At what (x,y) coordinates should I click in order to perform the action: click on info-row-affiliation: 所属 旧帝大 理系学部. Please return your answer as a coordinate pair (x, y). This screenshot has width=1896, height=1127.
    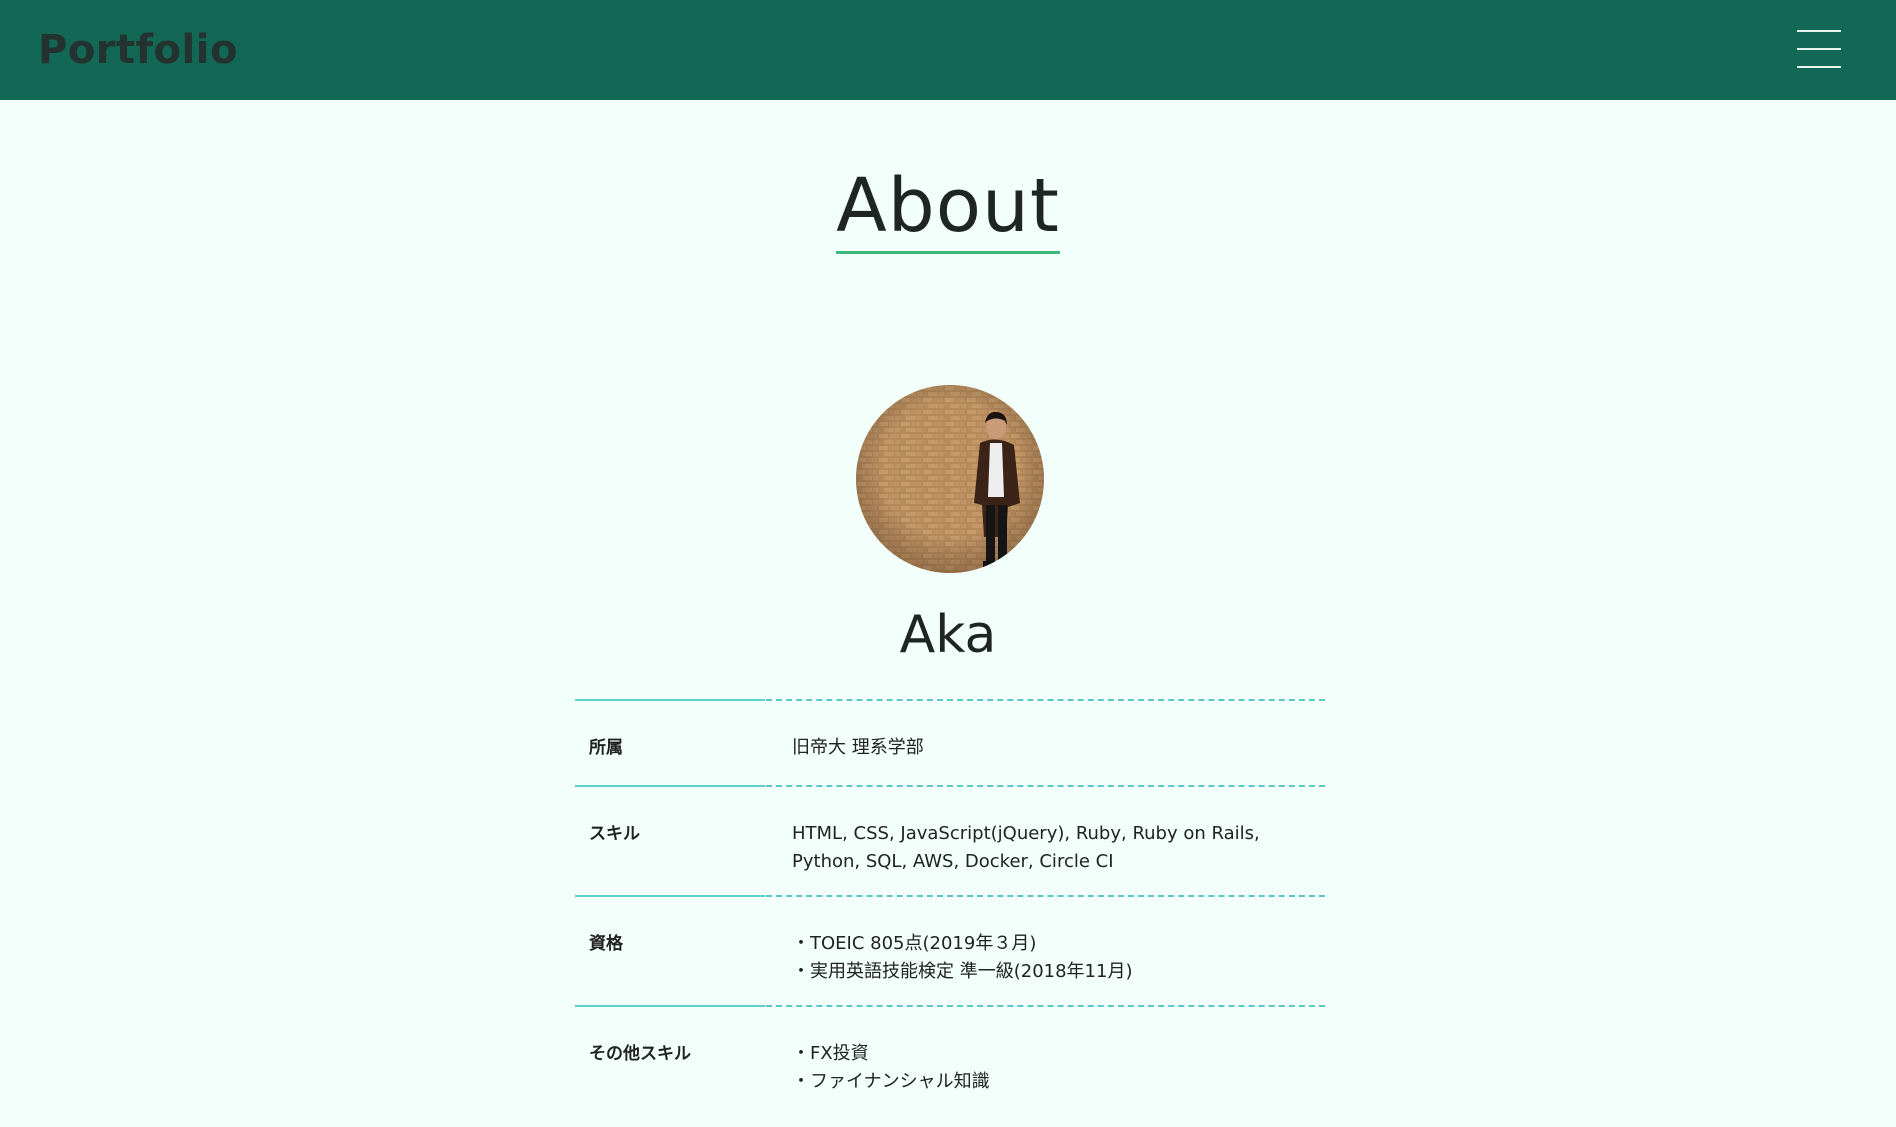
    Looking at the image, I should click on (950, 742).